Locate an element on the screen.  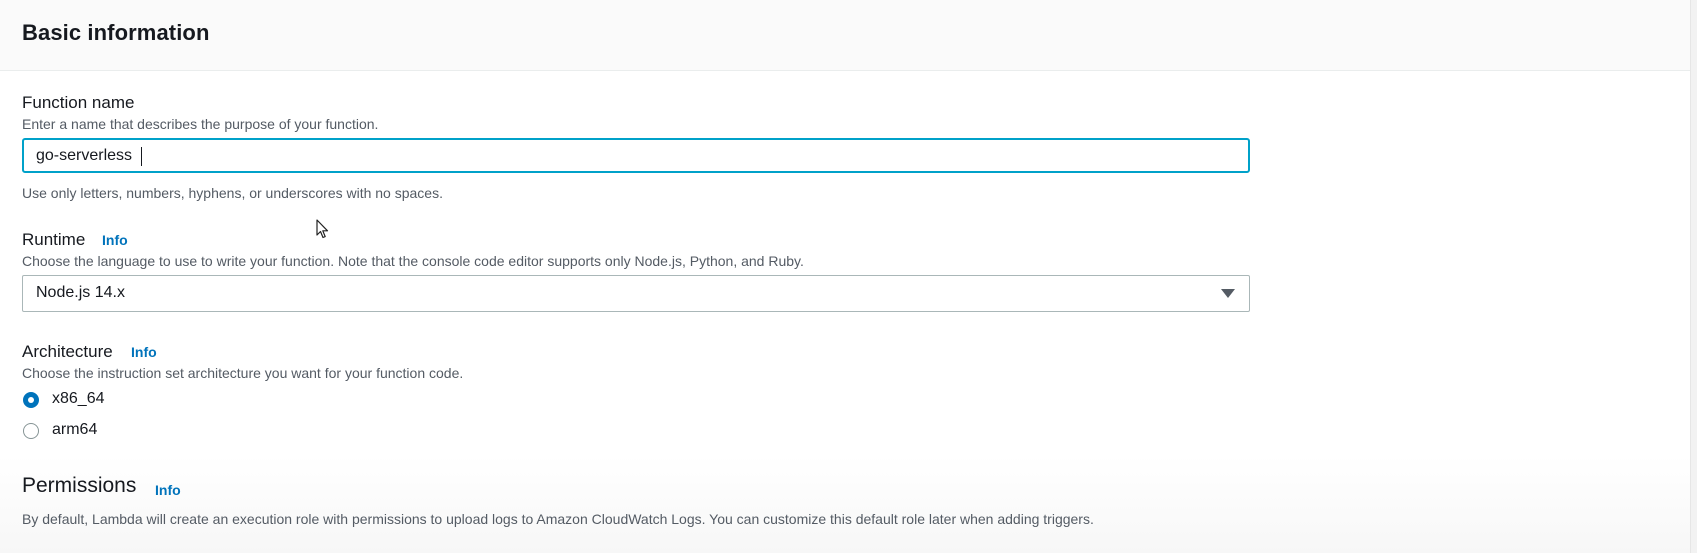
caret-down-icon is located at coordinates (1228, 293).